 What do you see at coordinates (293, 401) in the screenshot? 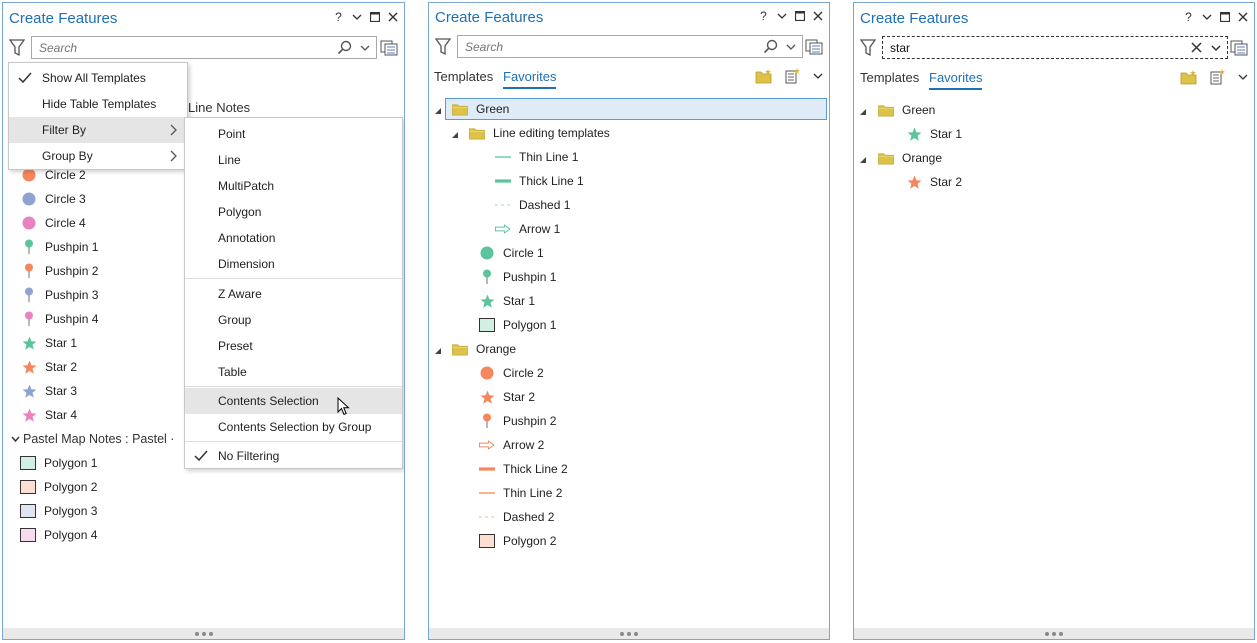
I see `filter-item-contents-selection: Contents Selection` at bounding box center [293, 401].